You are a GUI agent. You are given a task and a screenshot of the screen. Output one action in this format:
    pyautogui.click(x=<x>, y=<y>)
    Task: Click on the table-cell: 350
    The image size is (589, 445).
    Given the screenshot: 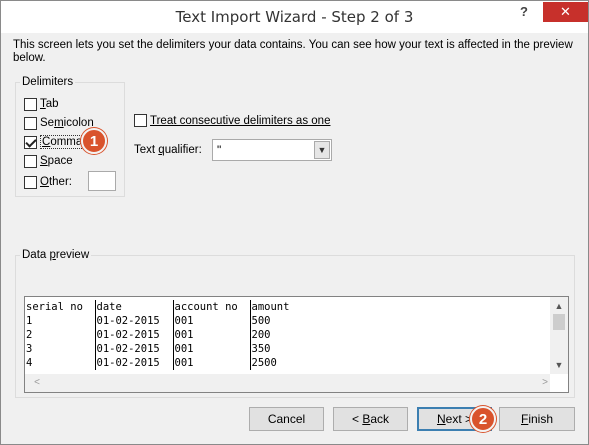 What is the action you would take?
    pyautogui.click(x=261, y=349)
    